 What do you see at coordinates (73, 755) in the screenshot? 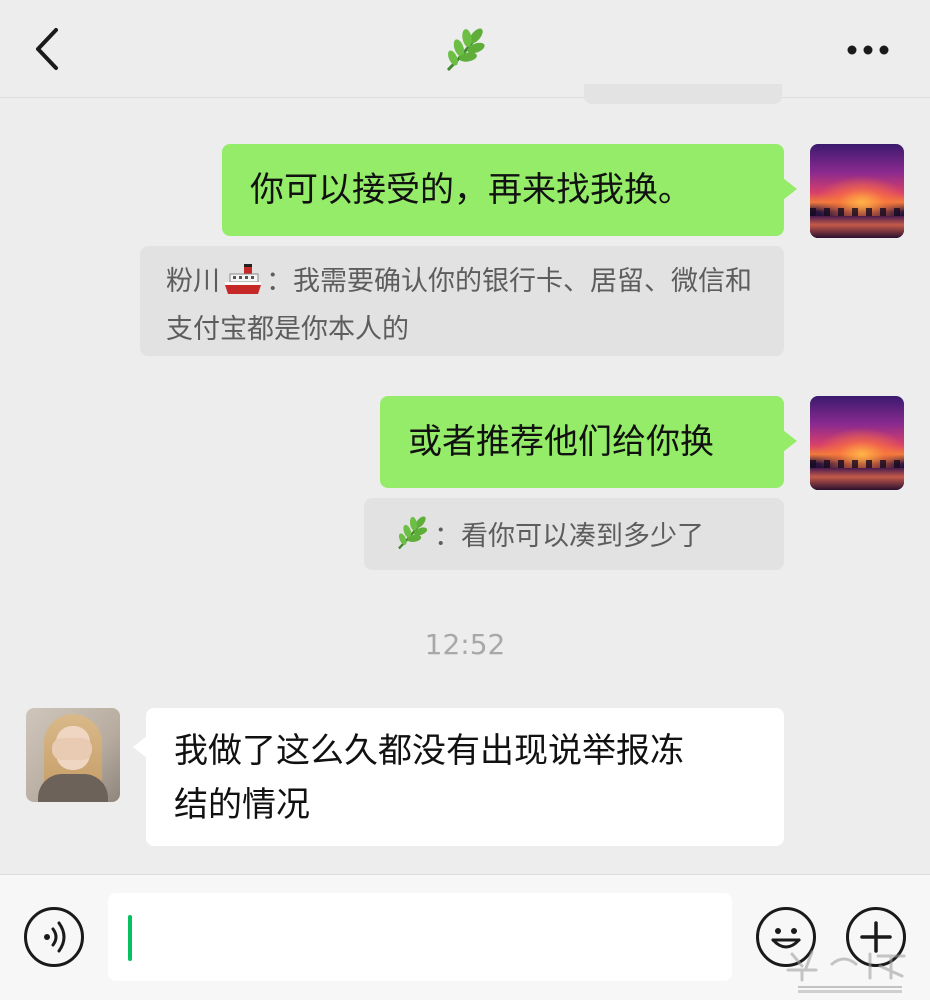
I see `girl-avatar` at bounding box center [73, 755].